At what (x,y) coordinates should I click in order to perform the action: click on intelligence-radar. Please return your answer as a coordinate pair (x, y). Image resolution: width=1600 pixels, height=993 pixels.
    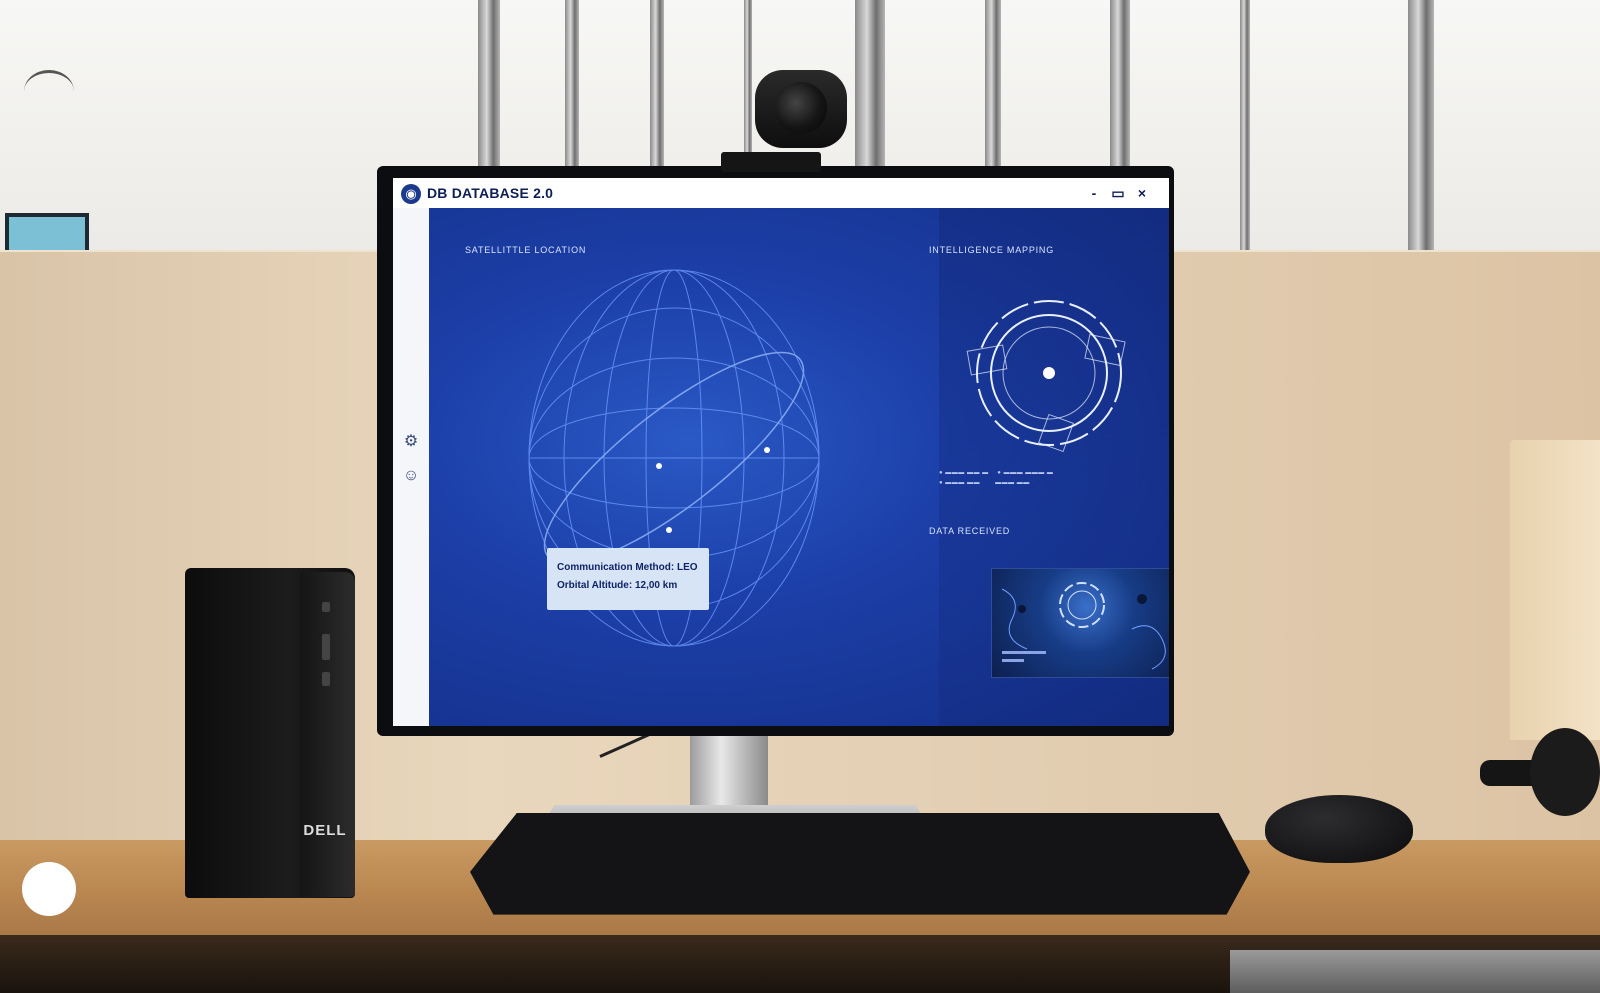
    Looking at the image, I should click on (1046, 376).